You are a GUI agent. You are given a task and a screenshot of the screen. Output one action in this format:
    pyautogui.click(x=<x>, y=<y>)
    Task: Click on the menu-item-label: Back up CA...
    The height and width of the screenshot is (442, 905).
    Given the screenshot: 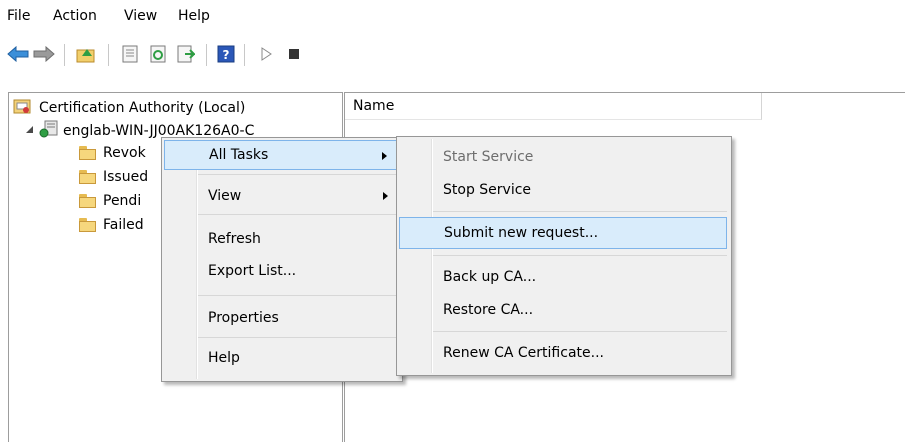 What is the action you would take?
    pyautogui.click(x=490, y=277)
    